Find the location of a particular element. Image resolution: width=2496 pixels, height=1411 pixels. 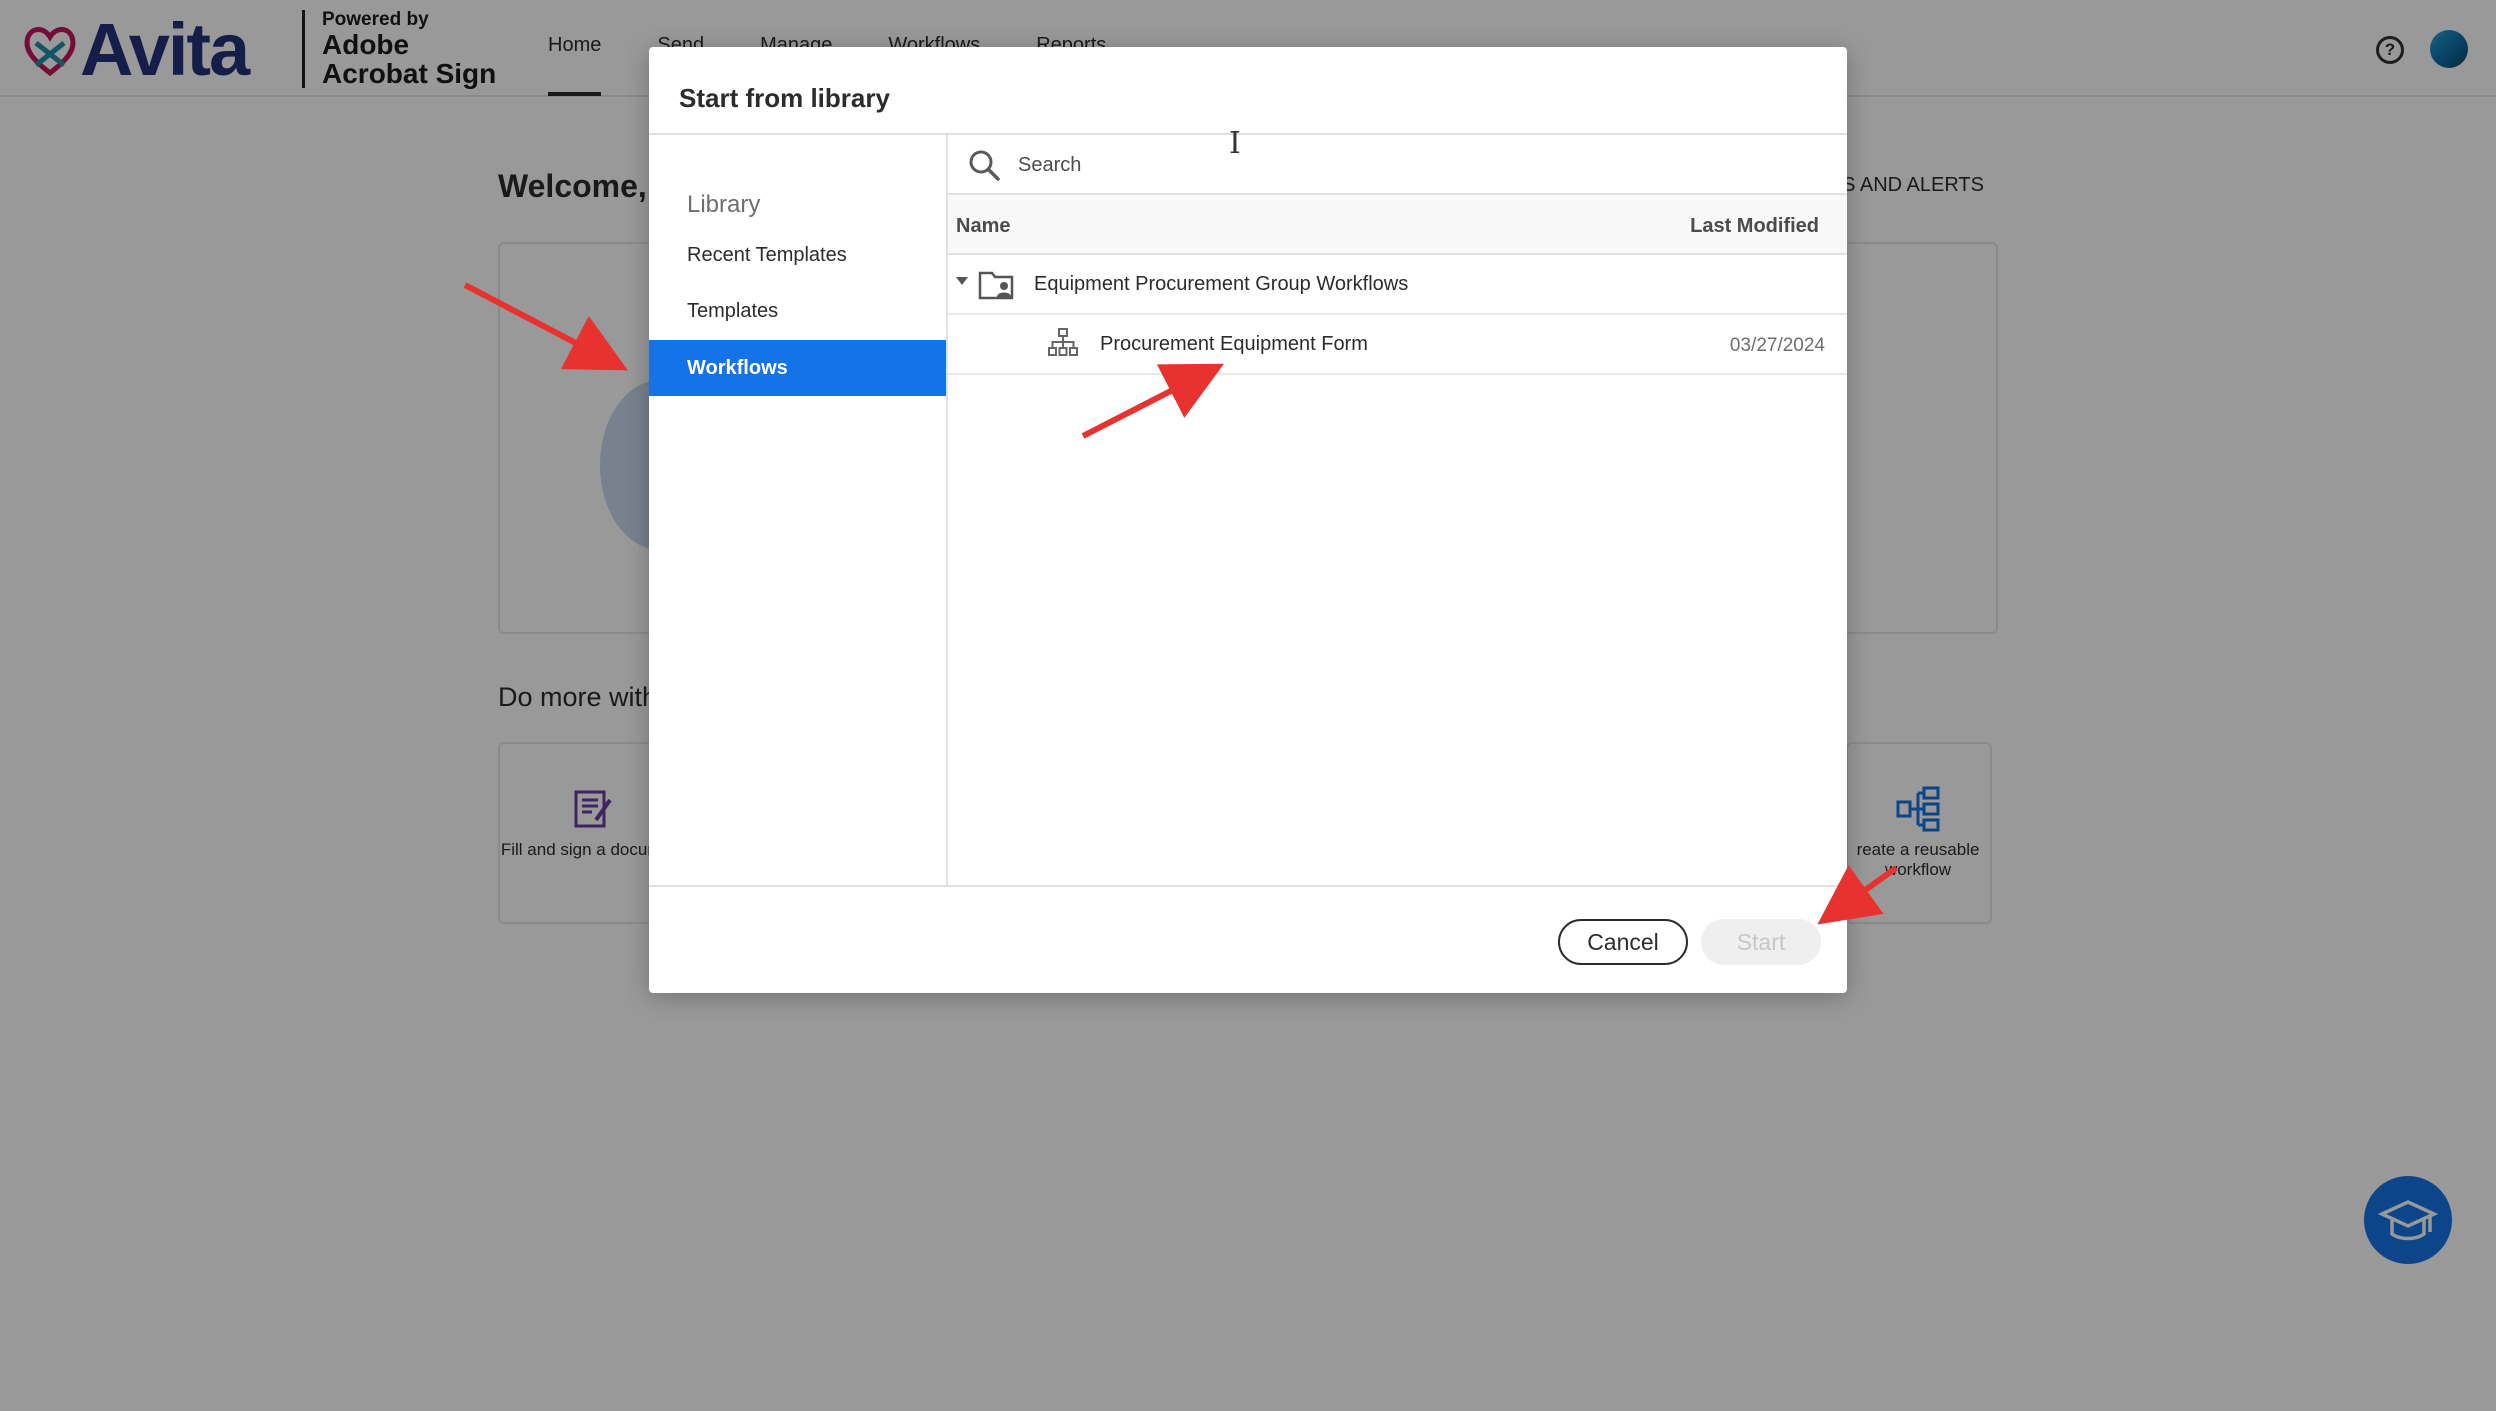

sidebar-item-workflows: Workflows is located at coordinates (797, 368).